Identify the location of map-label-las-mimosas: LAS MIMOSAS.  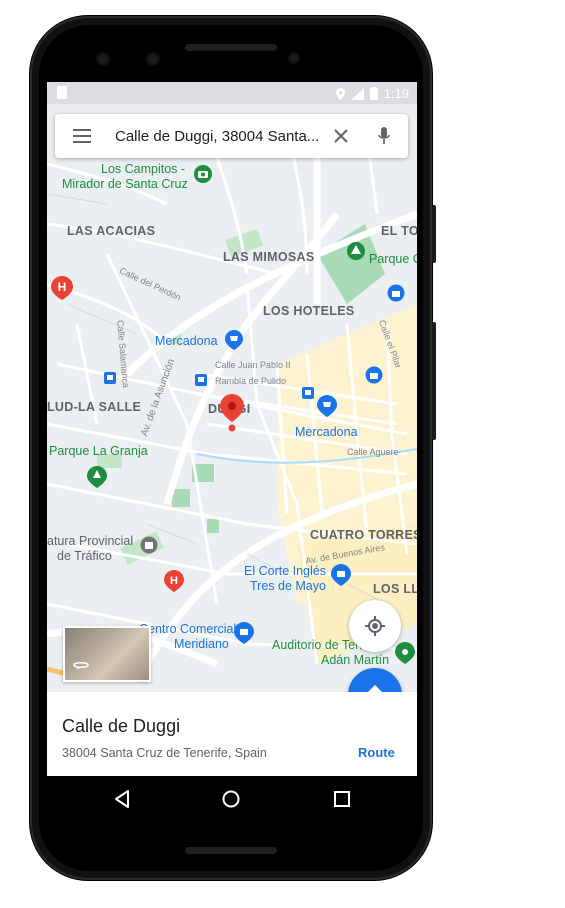
(269, 257).